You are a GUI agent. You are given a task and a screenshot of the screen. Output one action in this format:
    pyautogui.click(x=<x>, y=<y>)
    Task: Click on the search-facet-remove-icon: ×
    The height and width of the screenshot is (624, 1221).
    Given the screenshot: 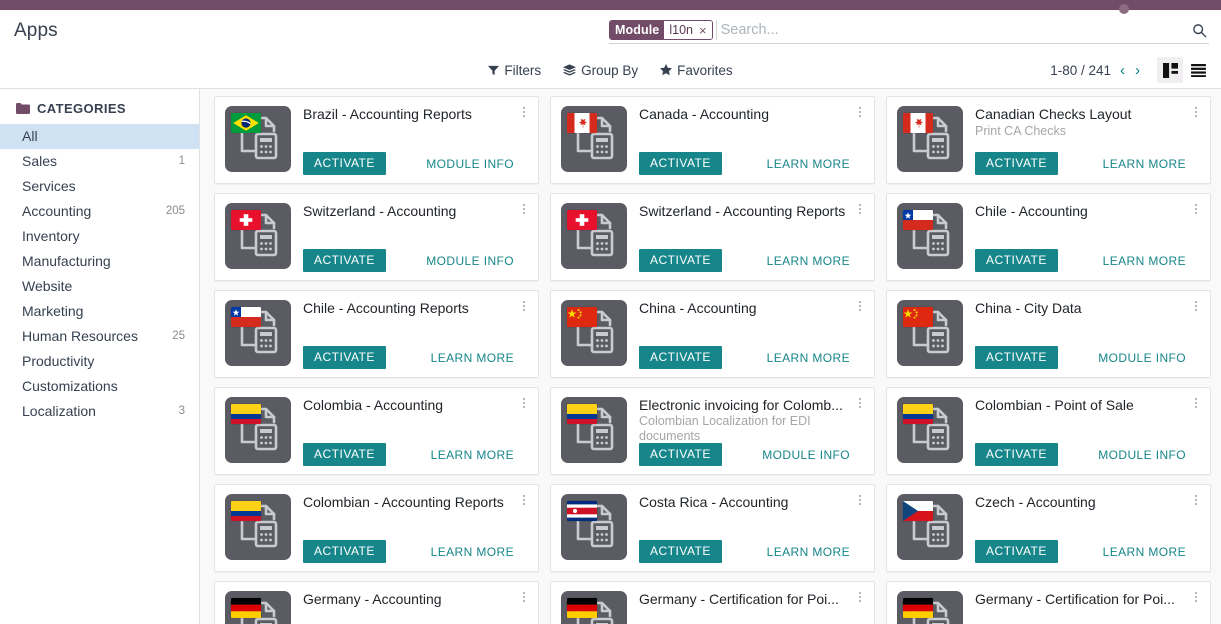 What is the action you would take?
    pyautogui.click(x=703, y=30)
    